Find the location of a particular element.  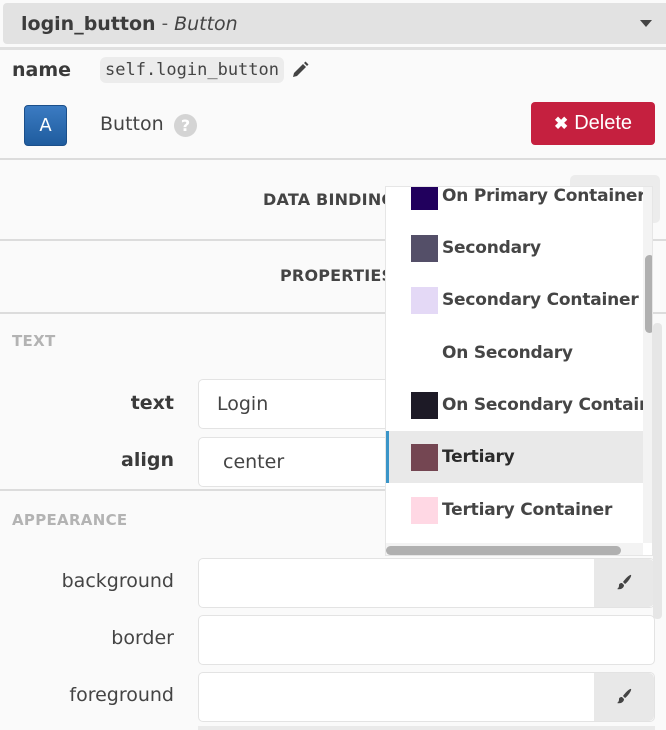

color-option: On Primary Container is located at coordinates (514, 204).